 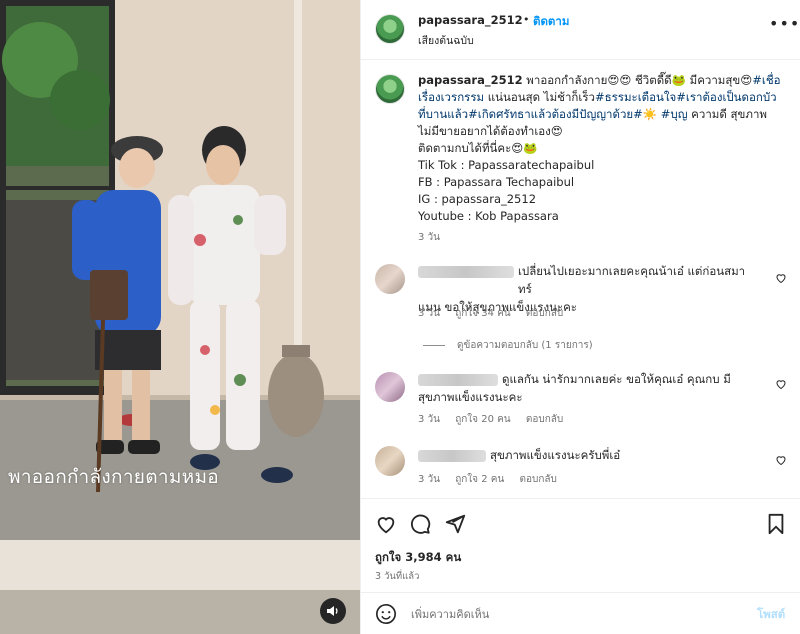 I want to click on comment-icon, so click(x=420, y=524).